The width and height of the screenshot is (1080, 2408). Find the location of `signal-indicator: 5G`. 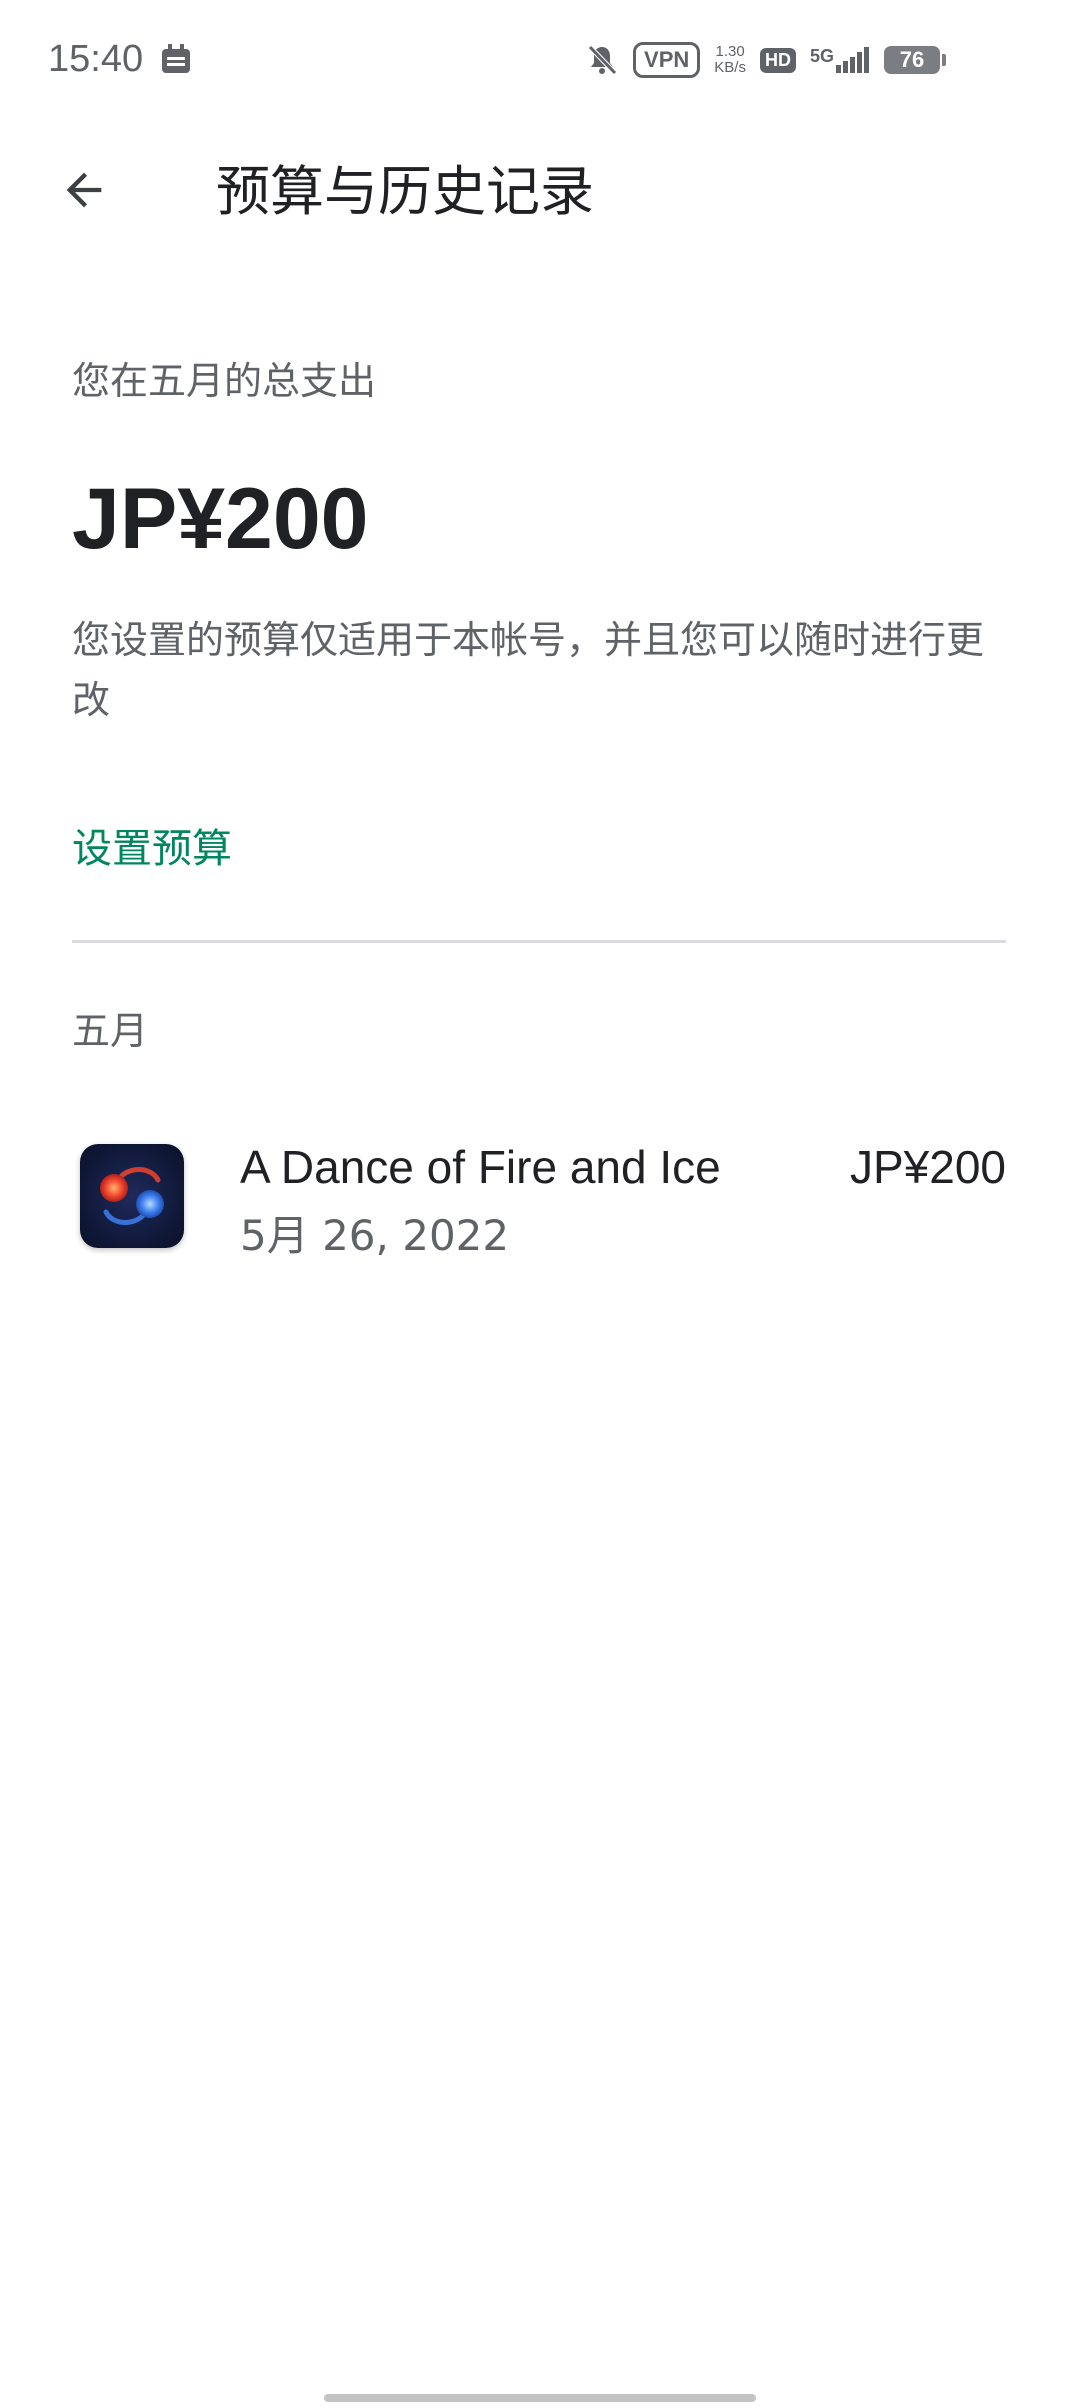

signal-indicator: 5G is located at coordinates (840, 60).